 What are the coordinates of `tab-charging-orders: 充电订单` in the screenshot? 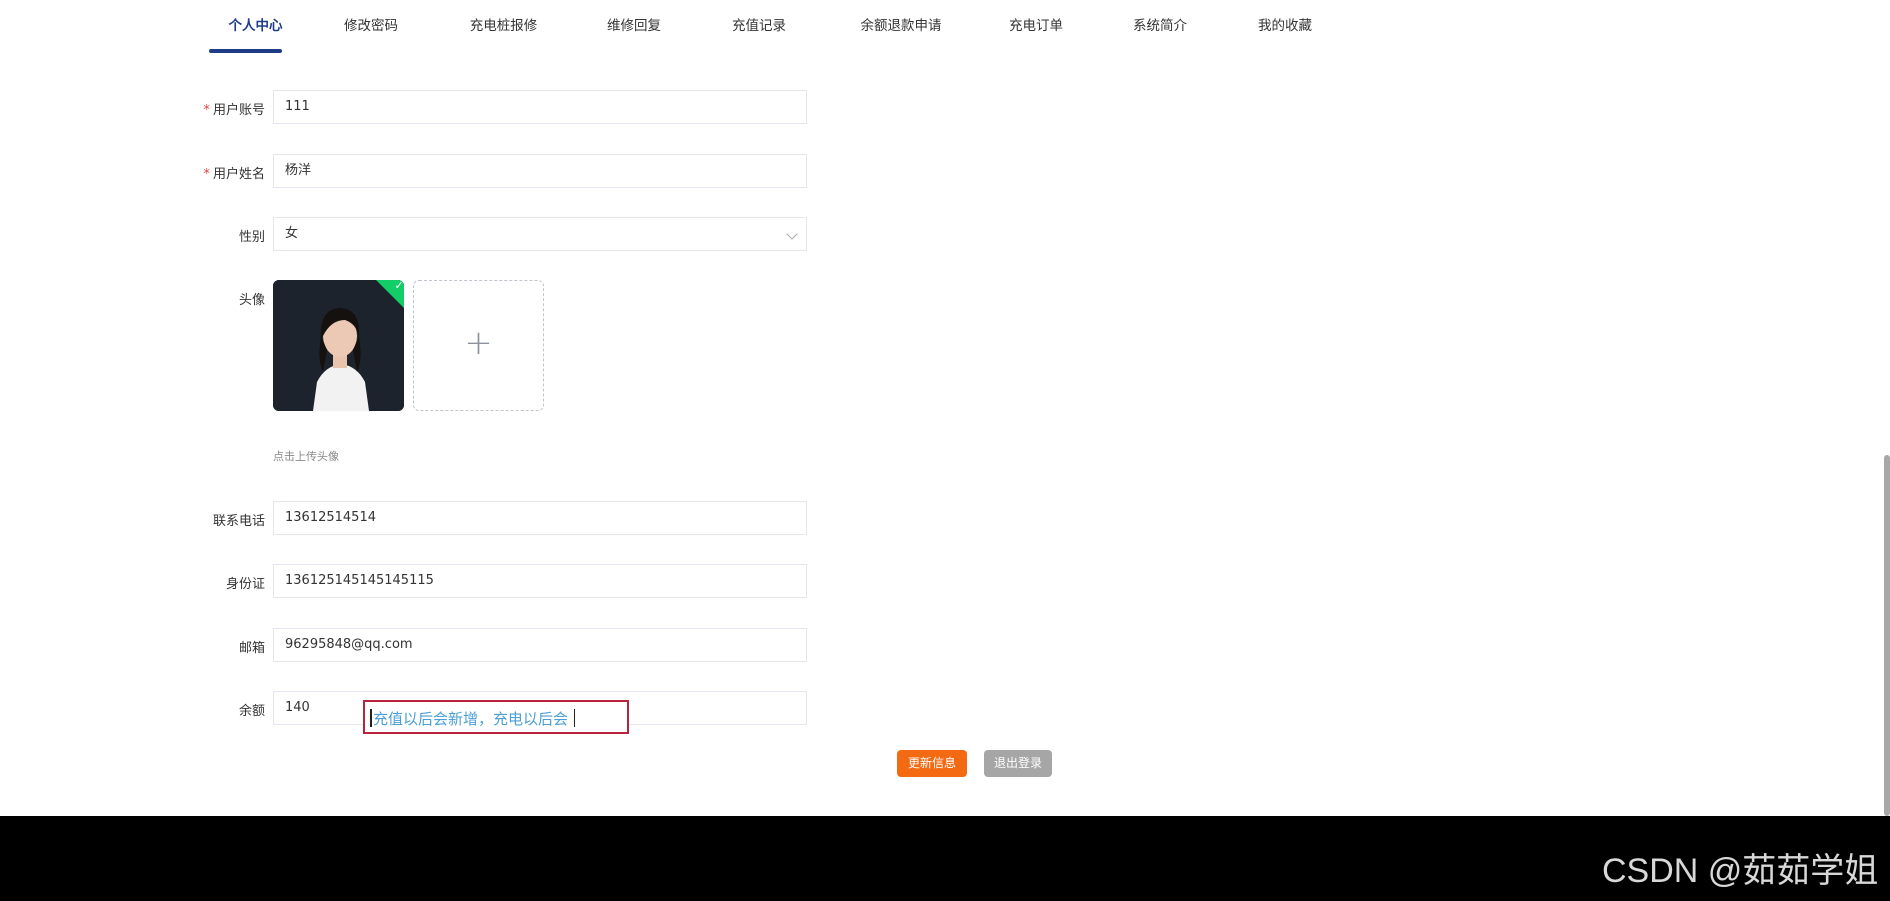 It's located at (1036, 27).